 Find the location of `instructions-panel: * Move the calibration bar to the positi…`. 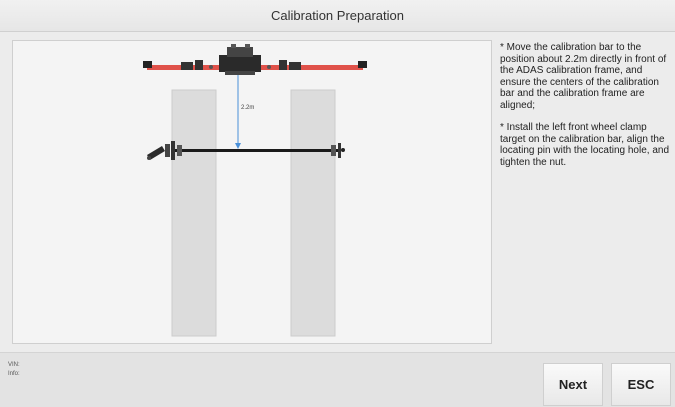

instructions-panel: * Move the calibration bar to the positi… is located at coordinates (585, 110).